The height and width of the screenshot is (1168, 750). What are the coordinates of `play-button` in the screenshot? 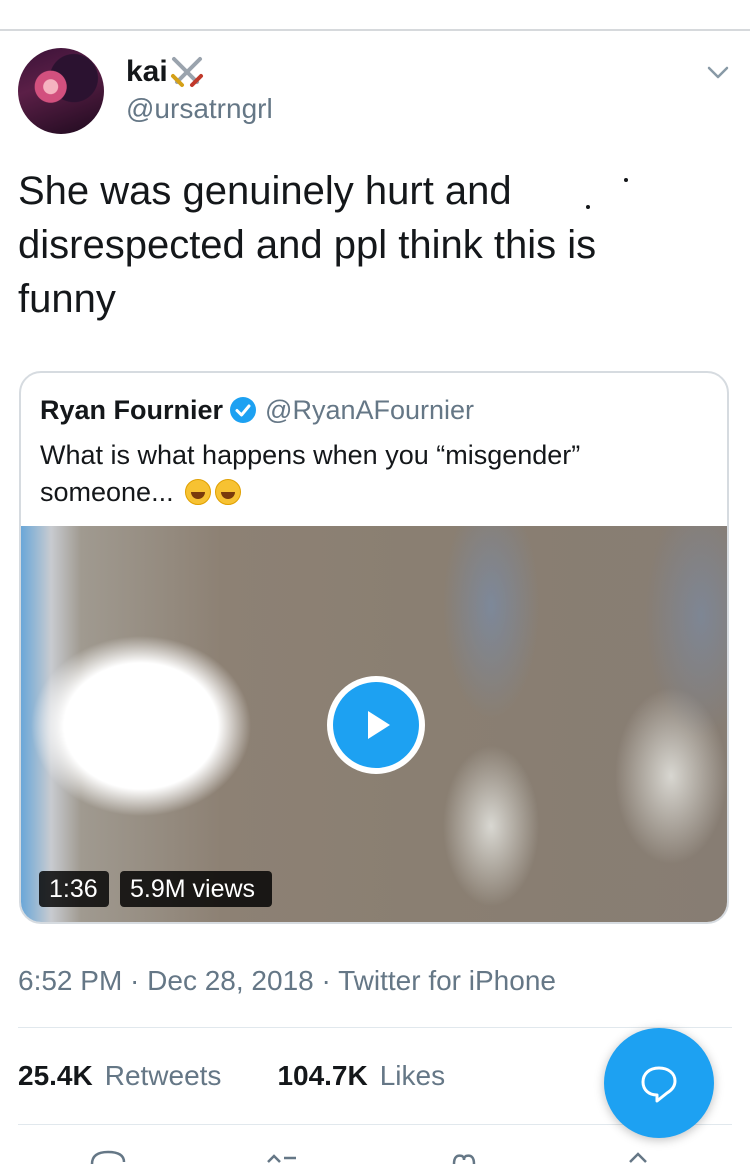 It's located at (376, 725).